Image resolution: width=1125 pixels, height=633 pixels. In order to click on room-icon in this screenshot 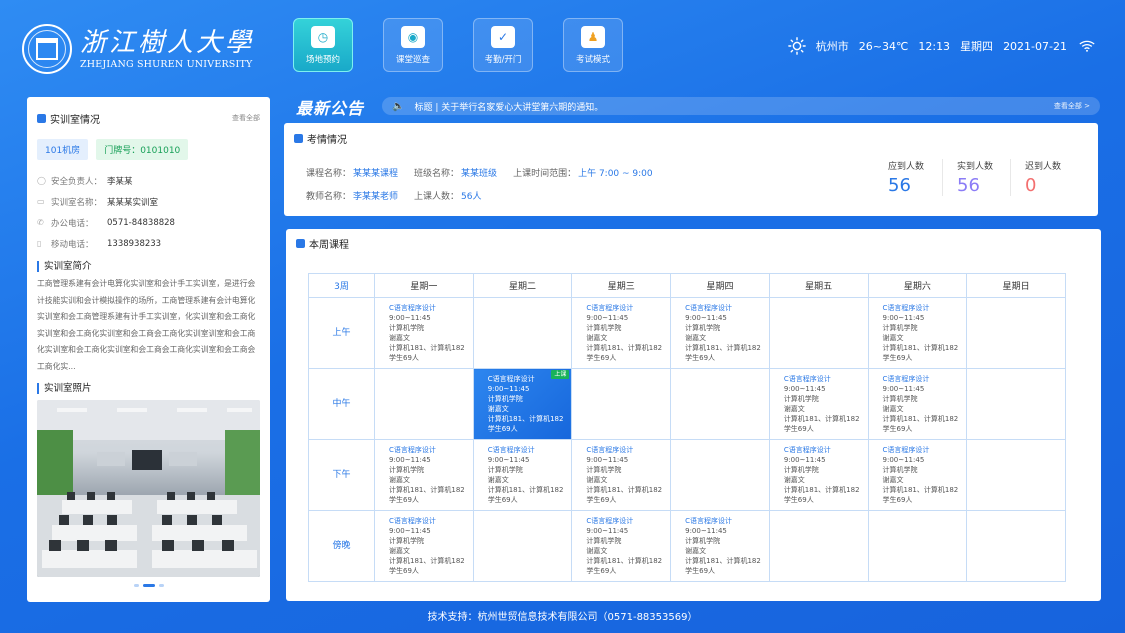, I will do `click(41, 118)`.